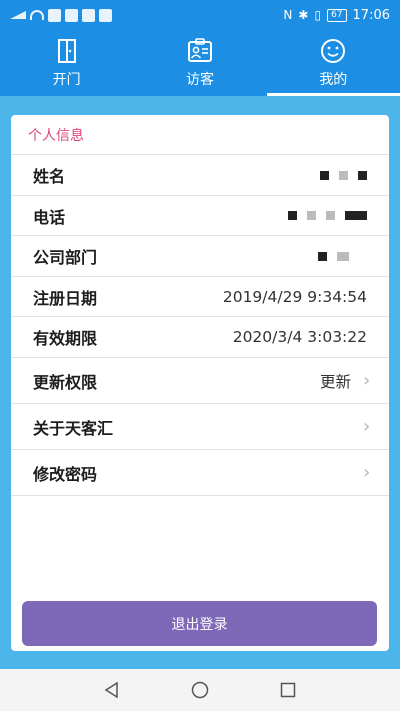 The height and width of the screenshot is (711, 400). Describe the element at coordinates (343, 175) in the screenshot. I see `name-value-redacted` at that location.